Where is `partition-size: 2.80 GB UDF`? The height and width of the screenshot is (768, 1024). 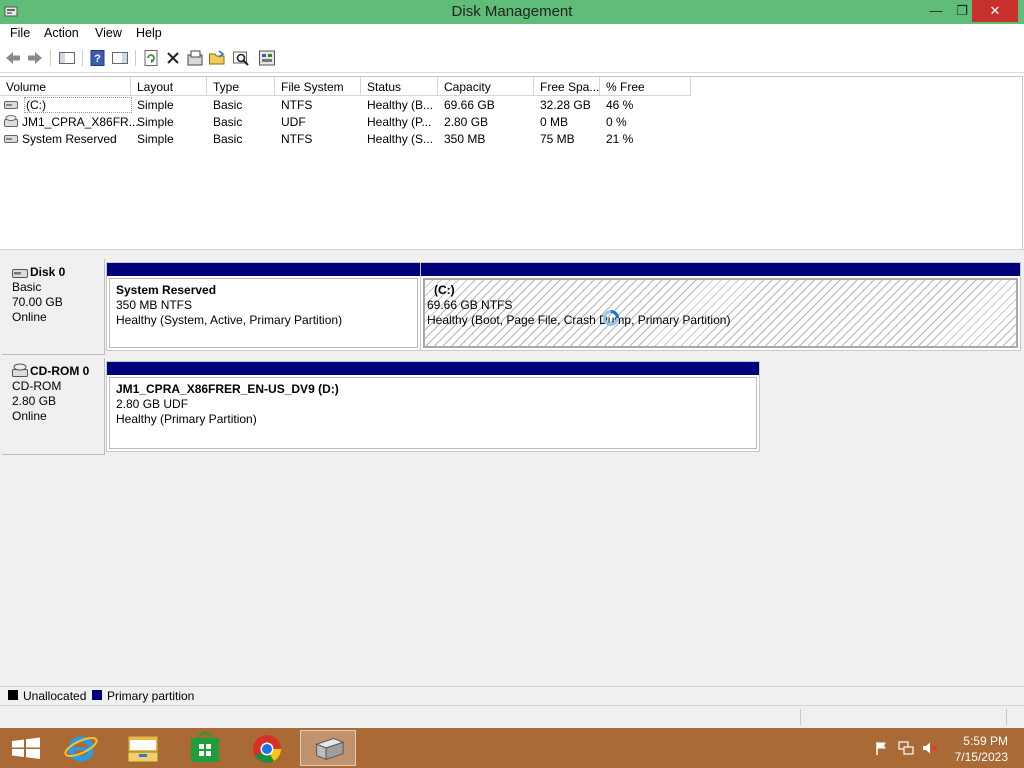 partition-size: 2.80 GB UDF is located at coordinates (152, 404).